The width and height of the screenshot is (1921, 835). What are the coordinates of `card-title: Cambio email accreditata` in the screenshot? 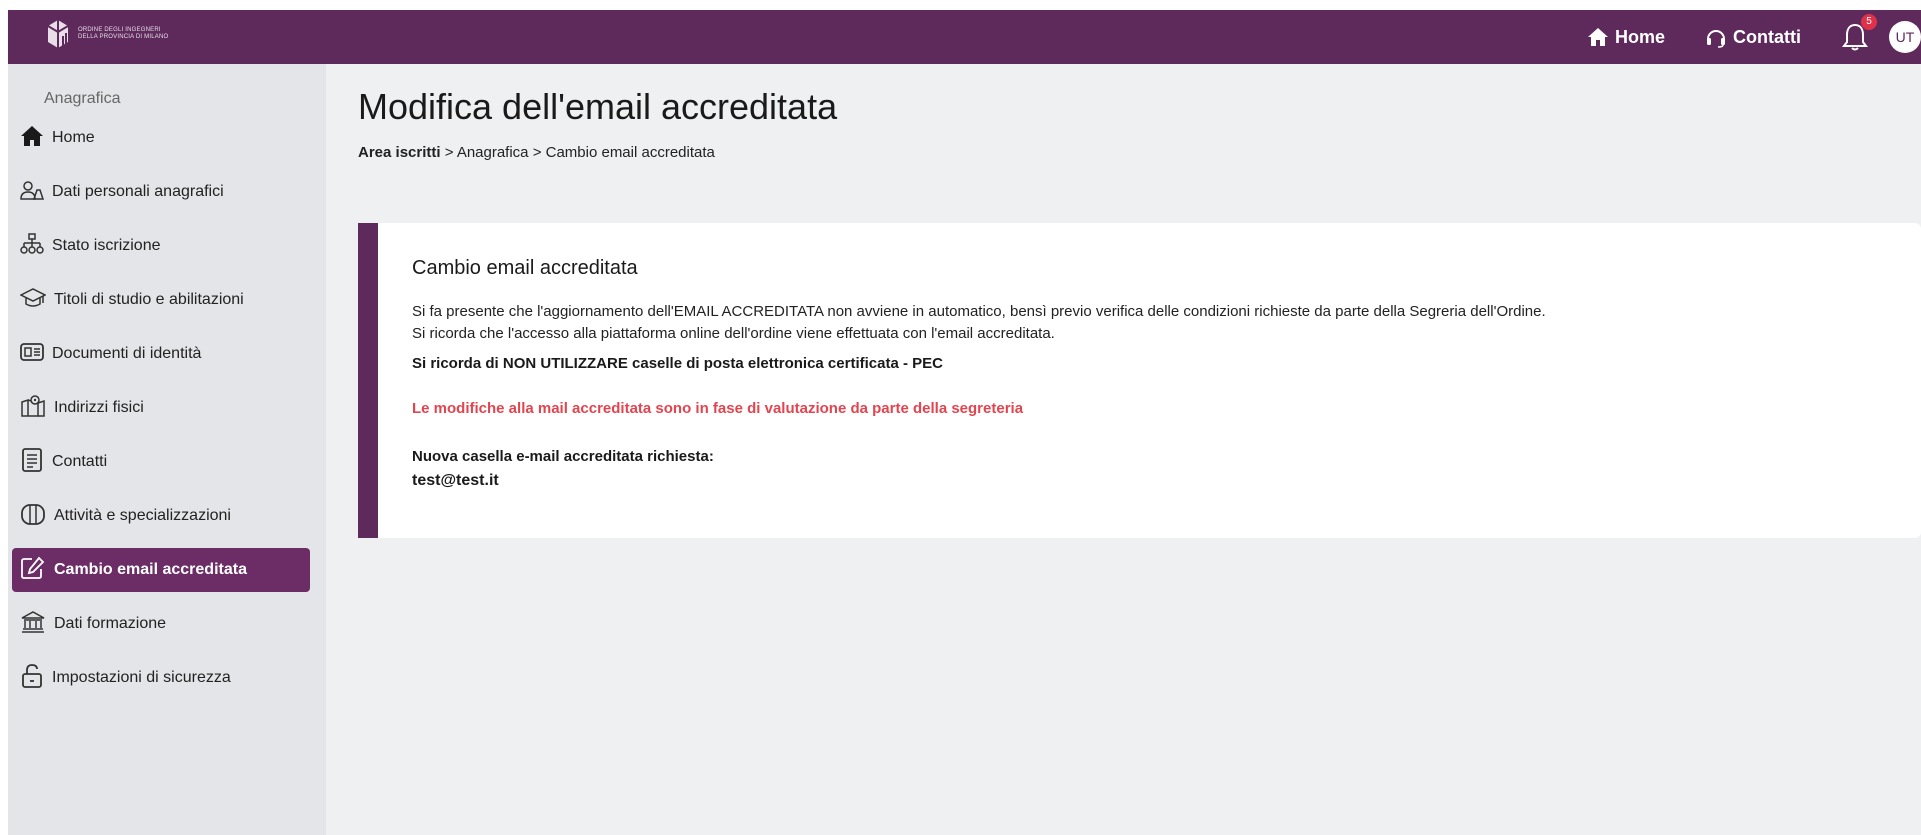 It's located at (525, 268).